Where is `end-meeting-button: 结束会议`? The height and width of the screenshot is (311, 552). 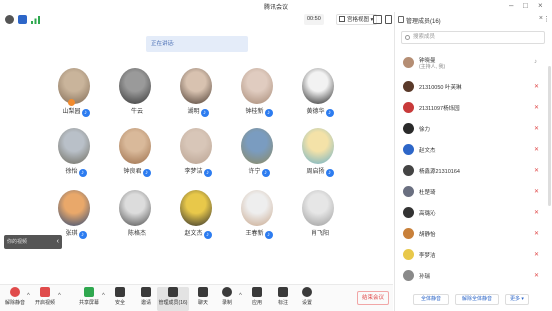
end-meeting-button: 结束会议 is located at coordinates (373, 298).